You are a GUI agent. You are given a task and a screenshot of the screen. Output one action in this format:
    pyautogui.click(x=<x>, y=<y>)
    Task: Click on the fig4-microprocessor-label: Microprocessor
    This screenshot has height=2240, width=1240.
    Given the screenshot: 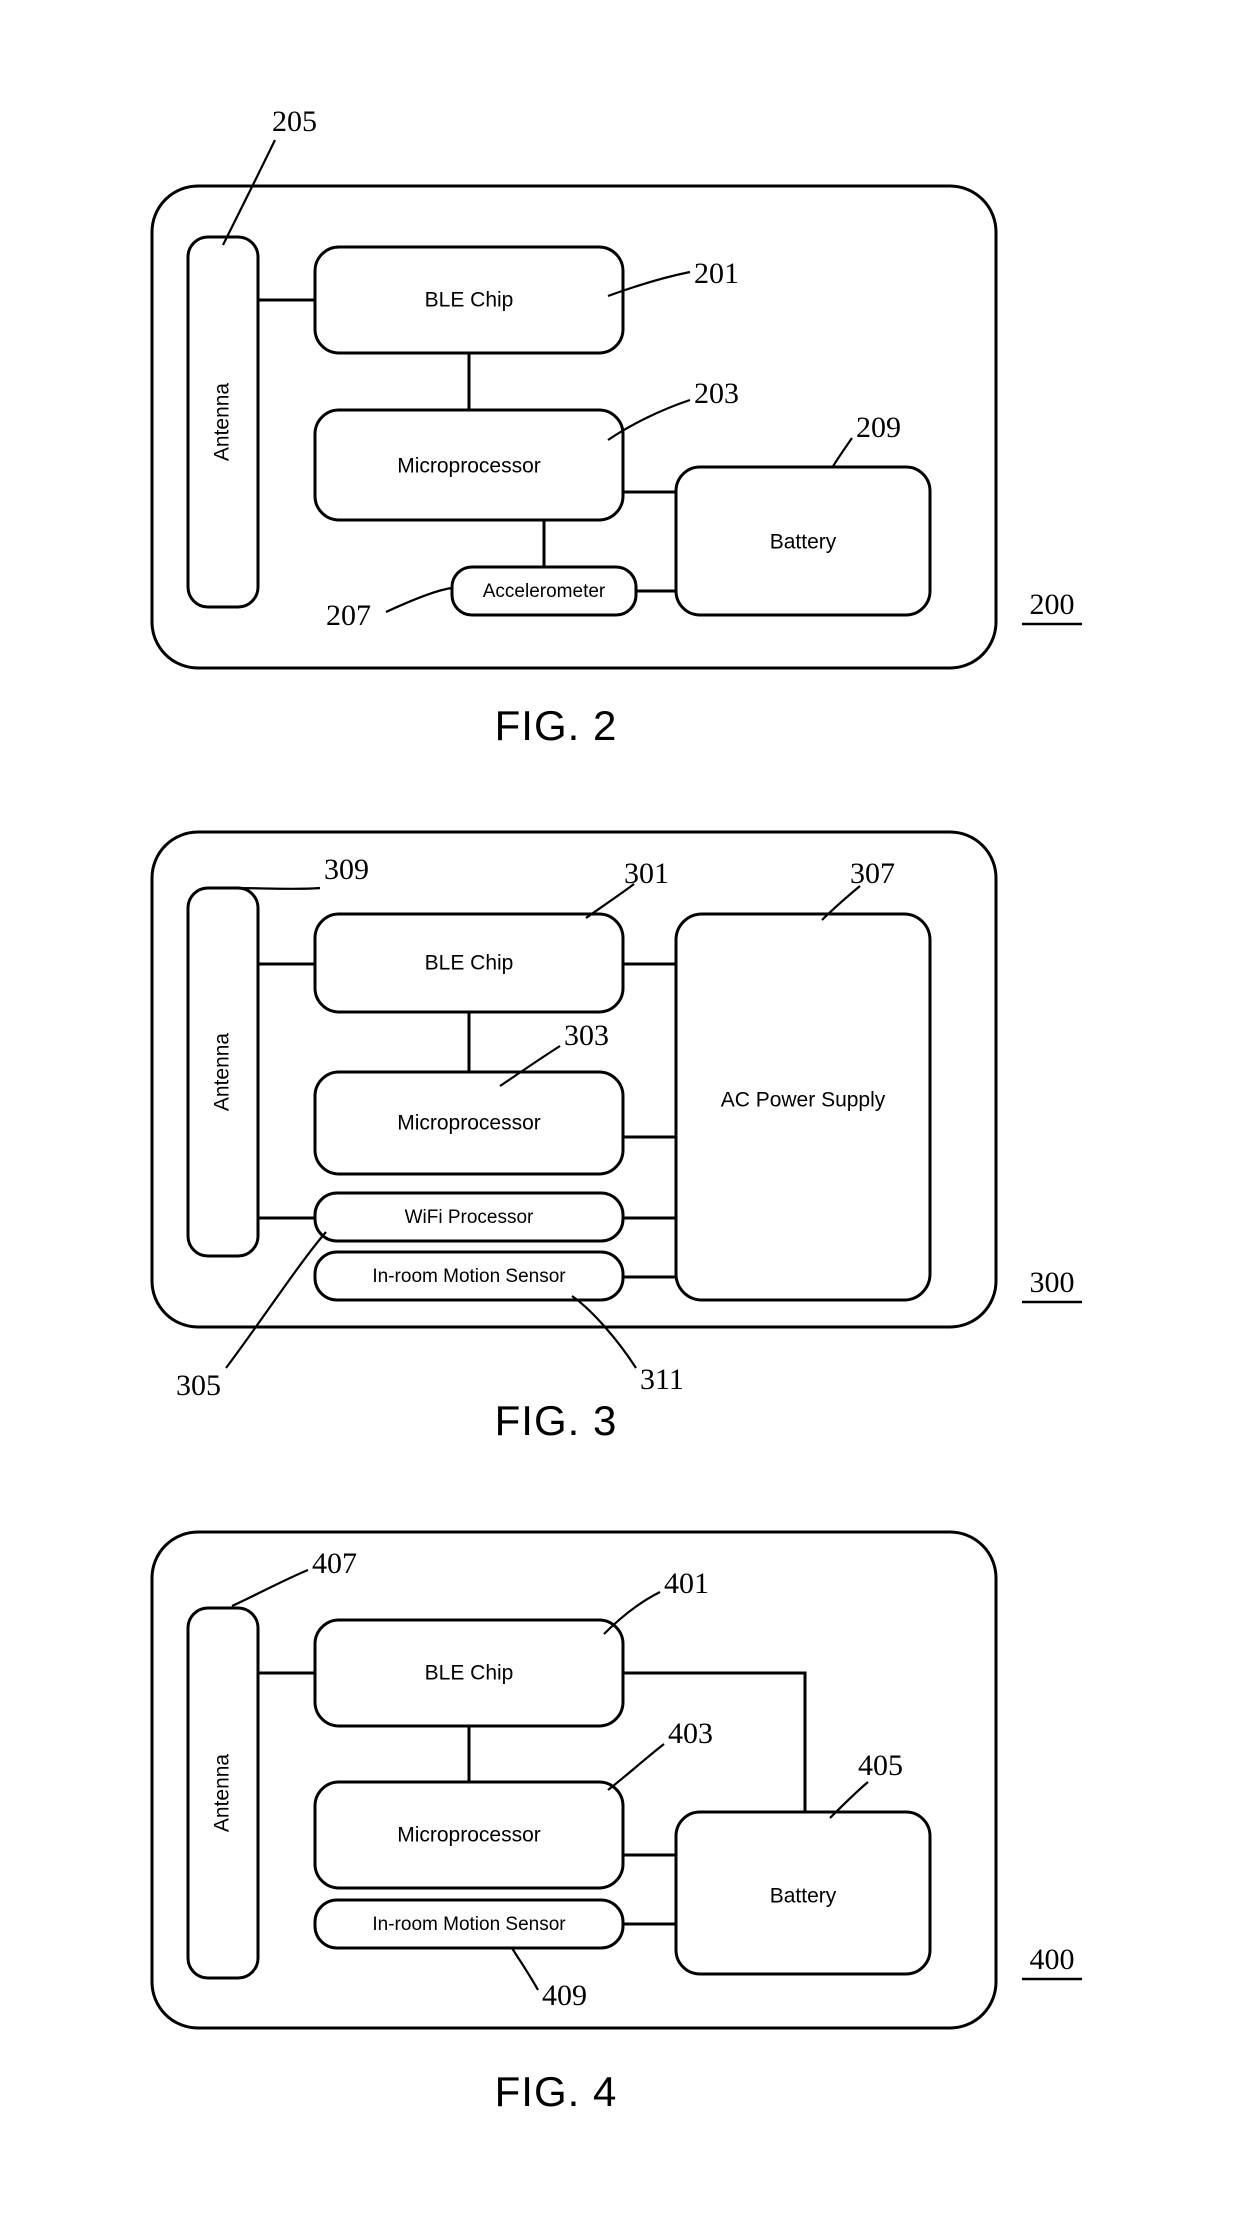 What is the action you would take?
    pyautogui.click(x=469, y=1835)
    